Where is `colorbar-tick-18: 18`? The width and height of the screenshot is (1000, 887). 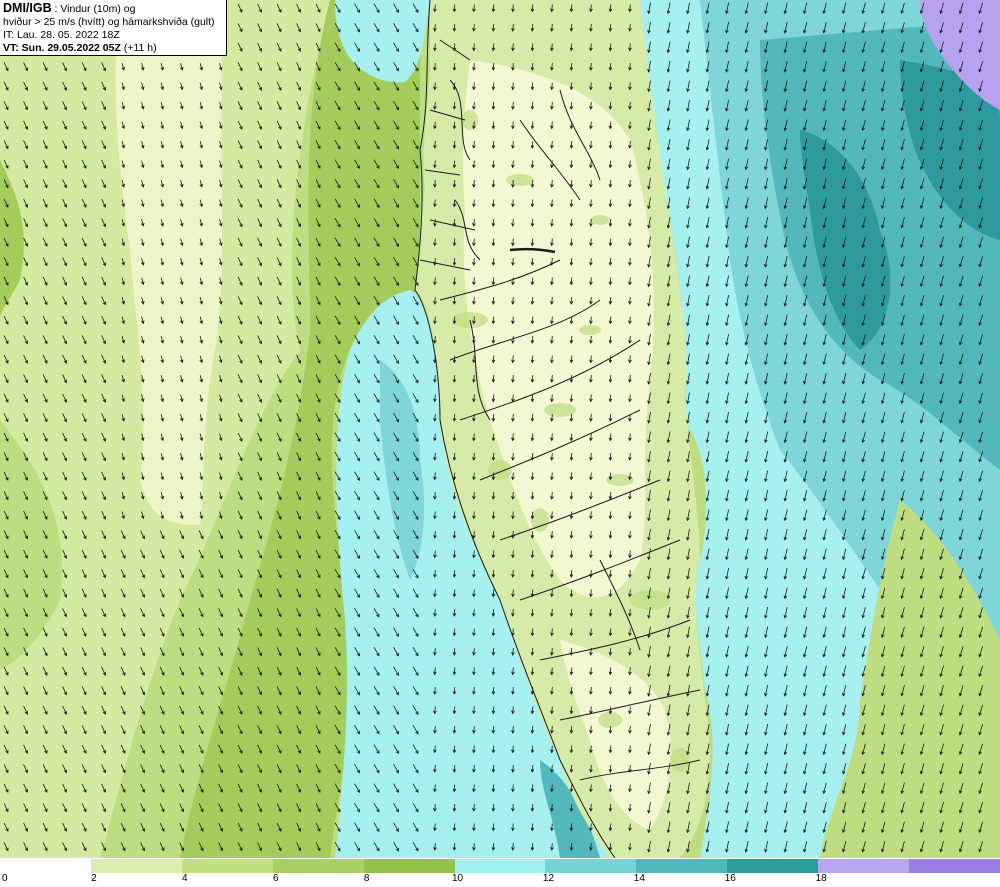 colorbar-tick-18: 18 is located at coordinates (821, 878).